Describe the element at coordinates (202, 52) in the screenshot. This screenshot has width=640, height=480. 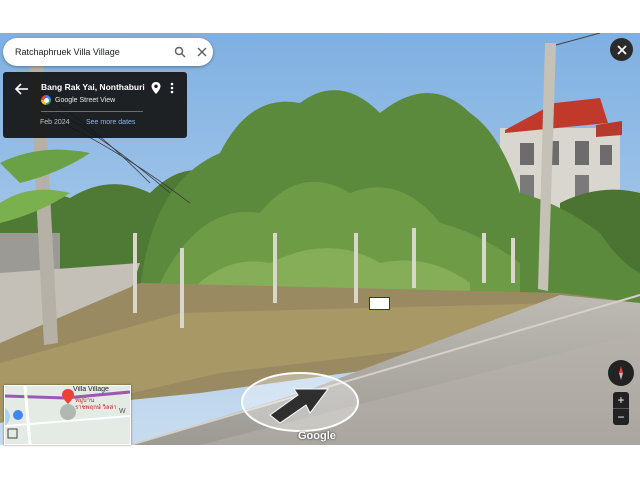
I see `clear-search-icon` at that location.